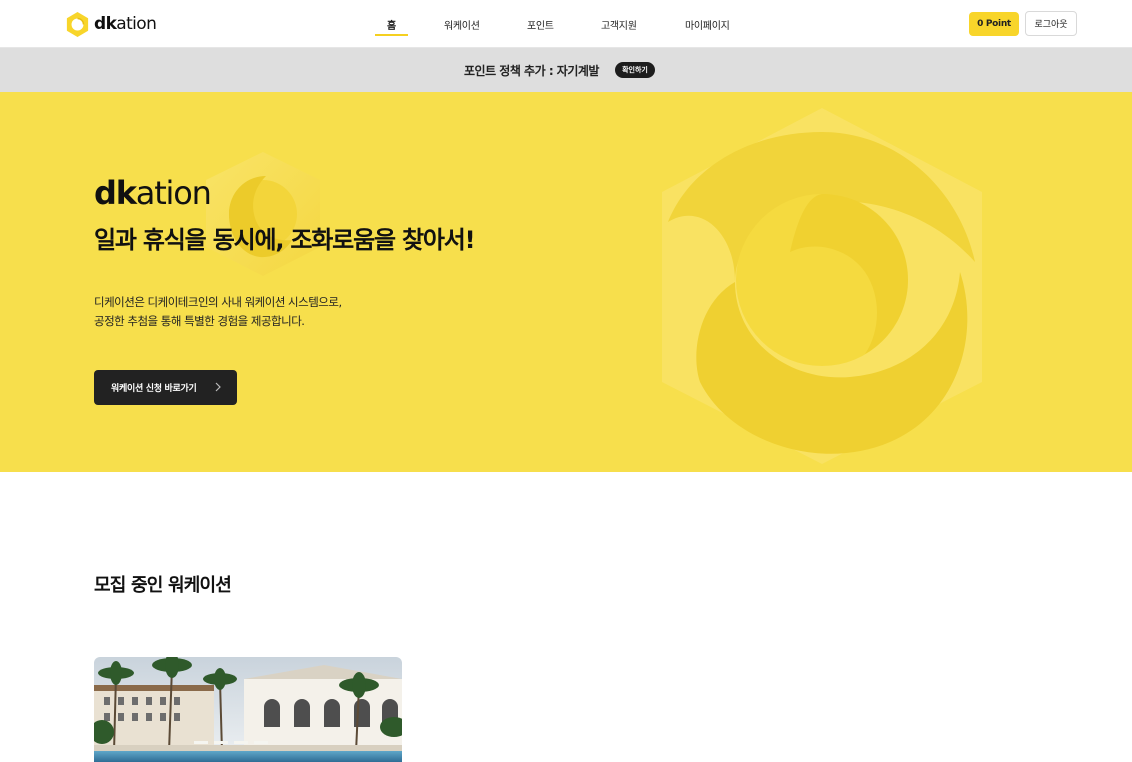 The image size is (1132, 762). I want to click on logout-button: 로그아웃, so click(1051, 23).